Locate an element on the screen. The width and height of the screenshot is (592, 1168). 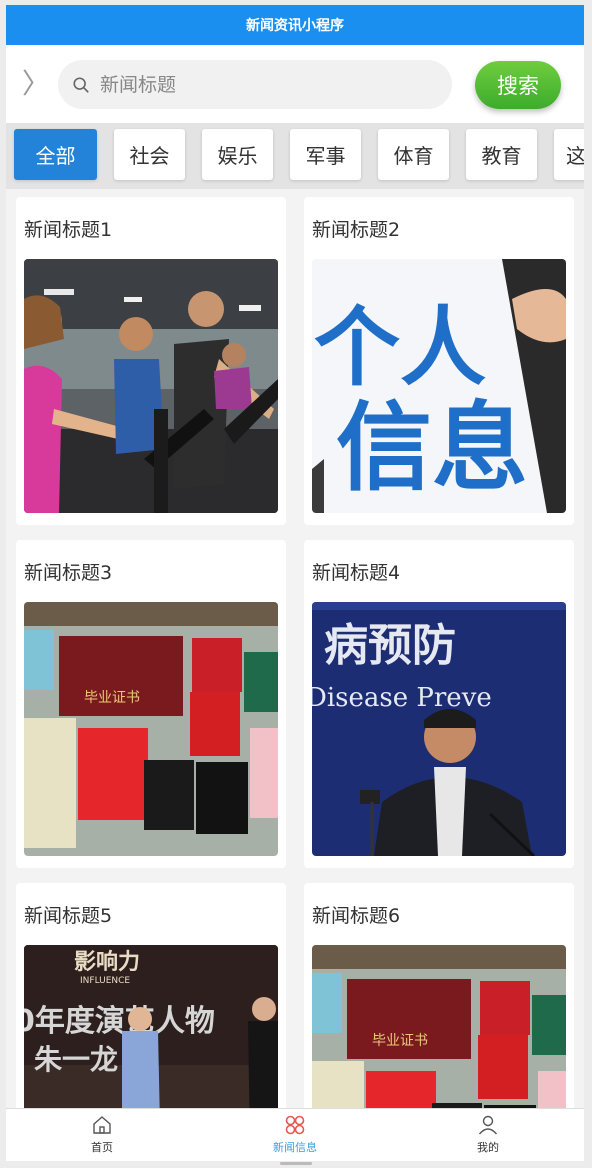
image-text: 影响力 is located at coordinates (107, 962).